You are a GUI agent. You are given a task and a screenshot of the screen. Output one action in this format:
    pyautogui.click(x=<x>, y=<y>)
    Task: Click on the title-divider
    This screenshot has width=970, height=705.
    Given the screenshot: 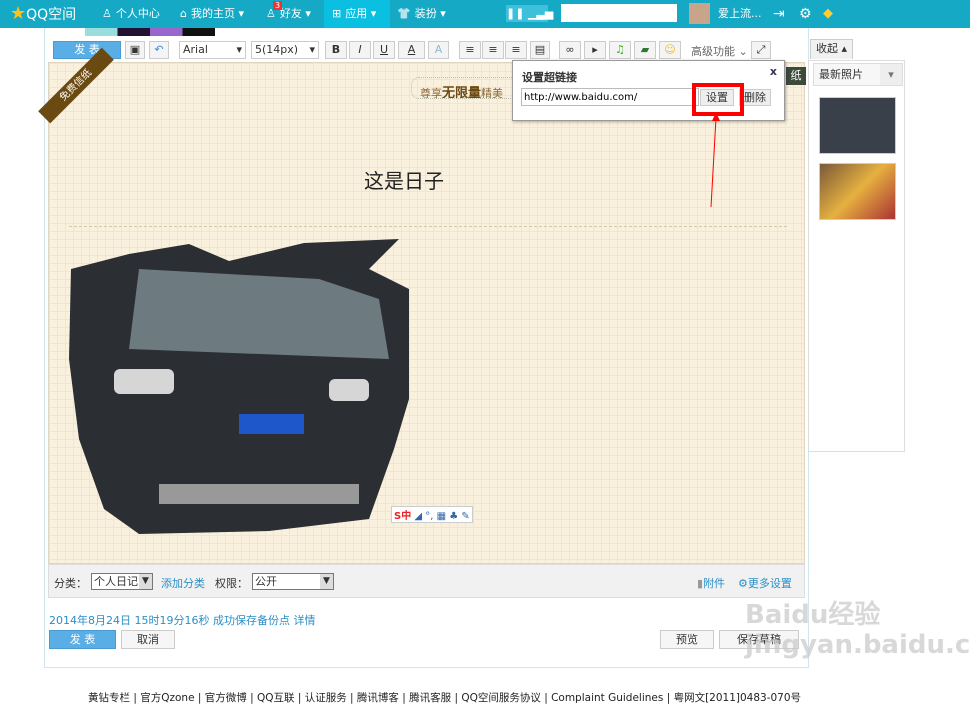 What is the action you would take?
    pyautogui.click(x=428, y=226)
    